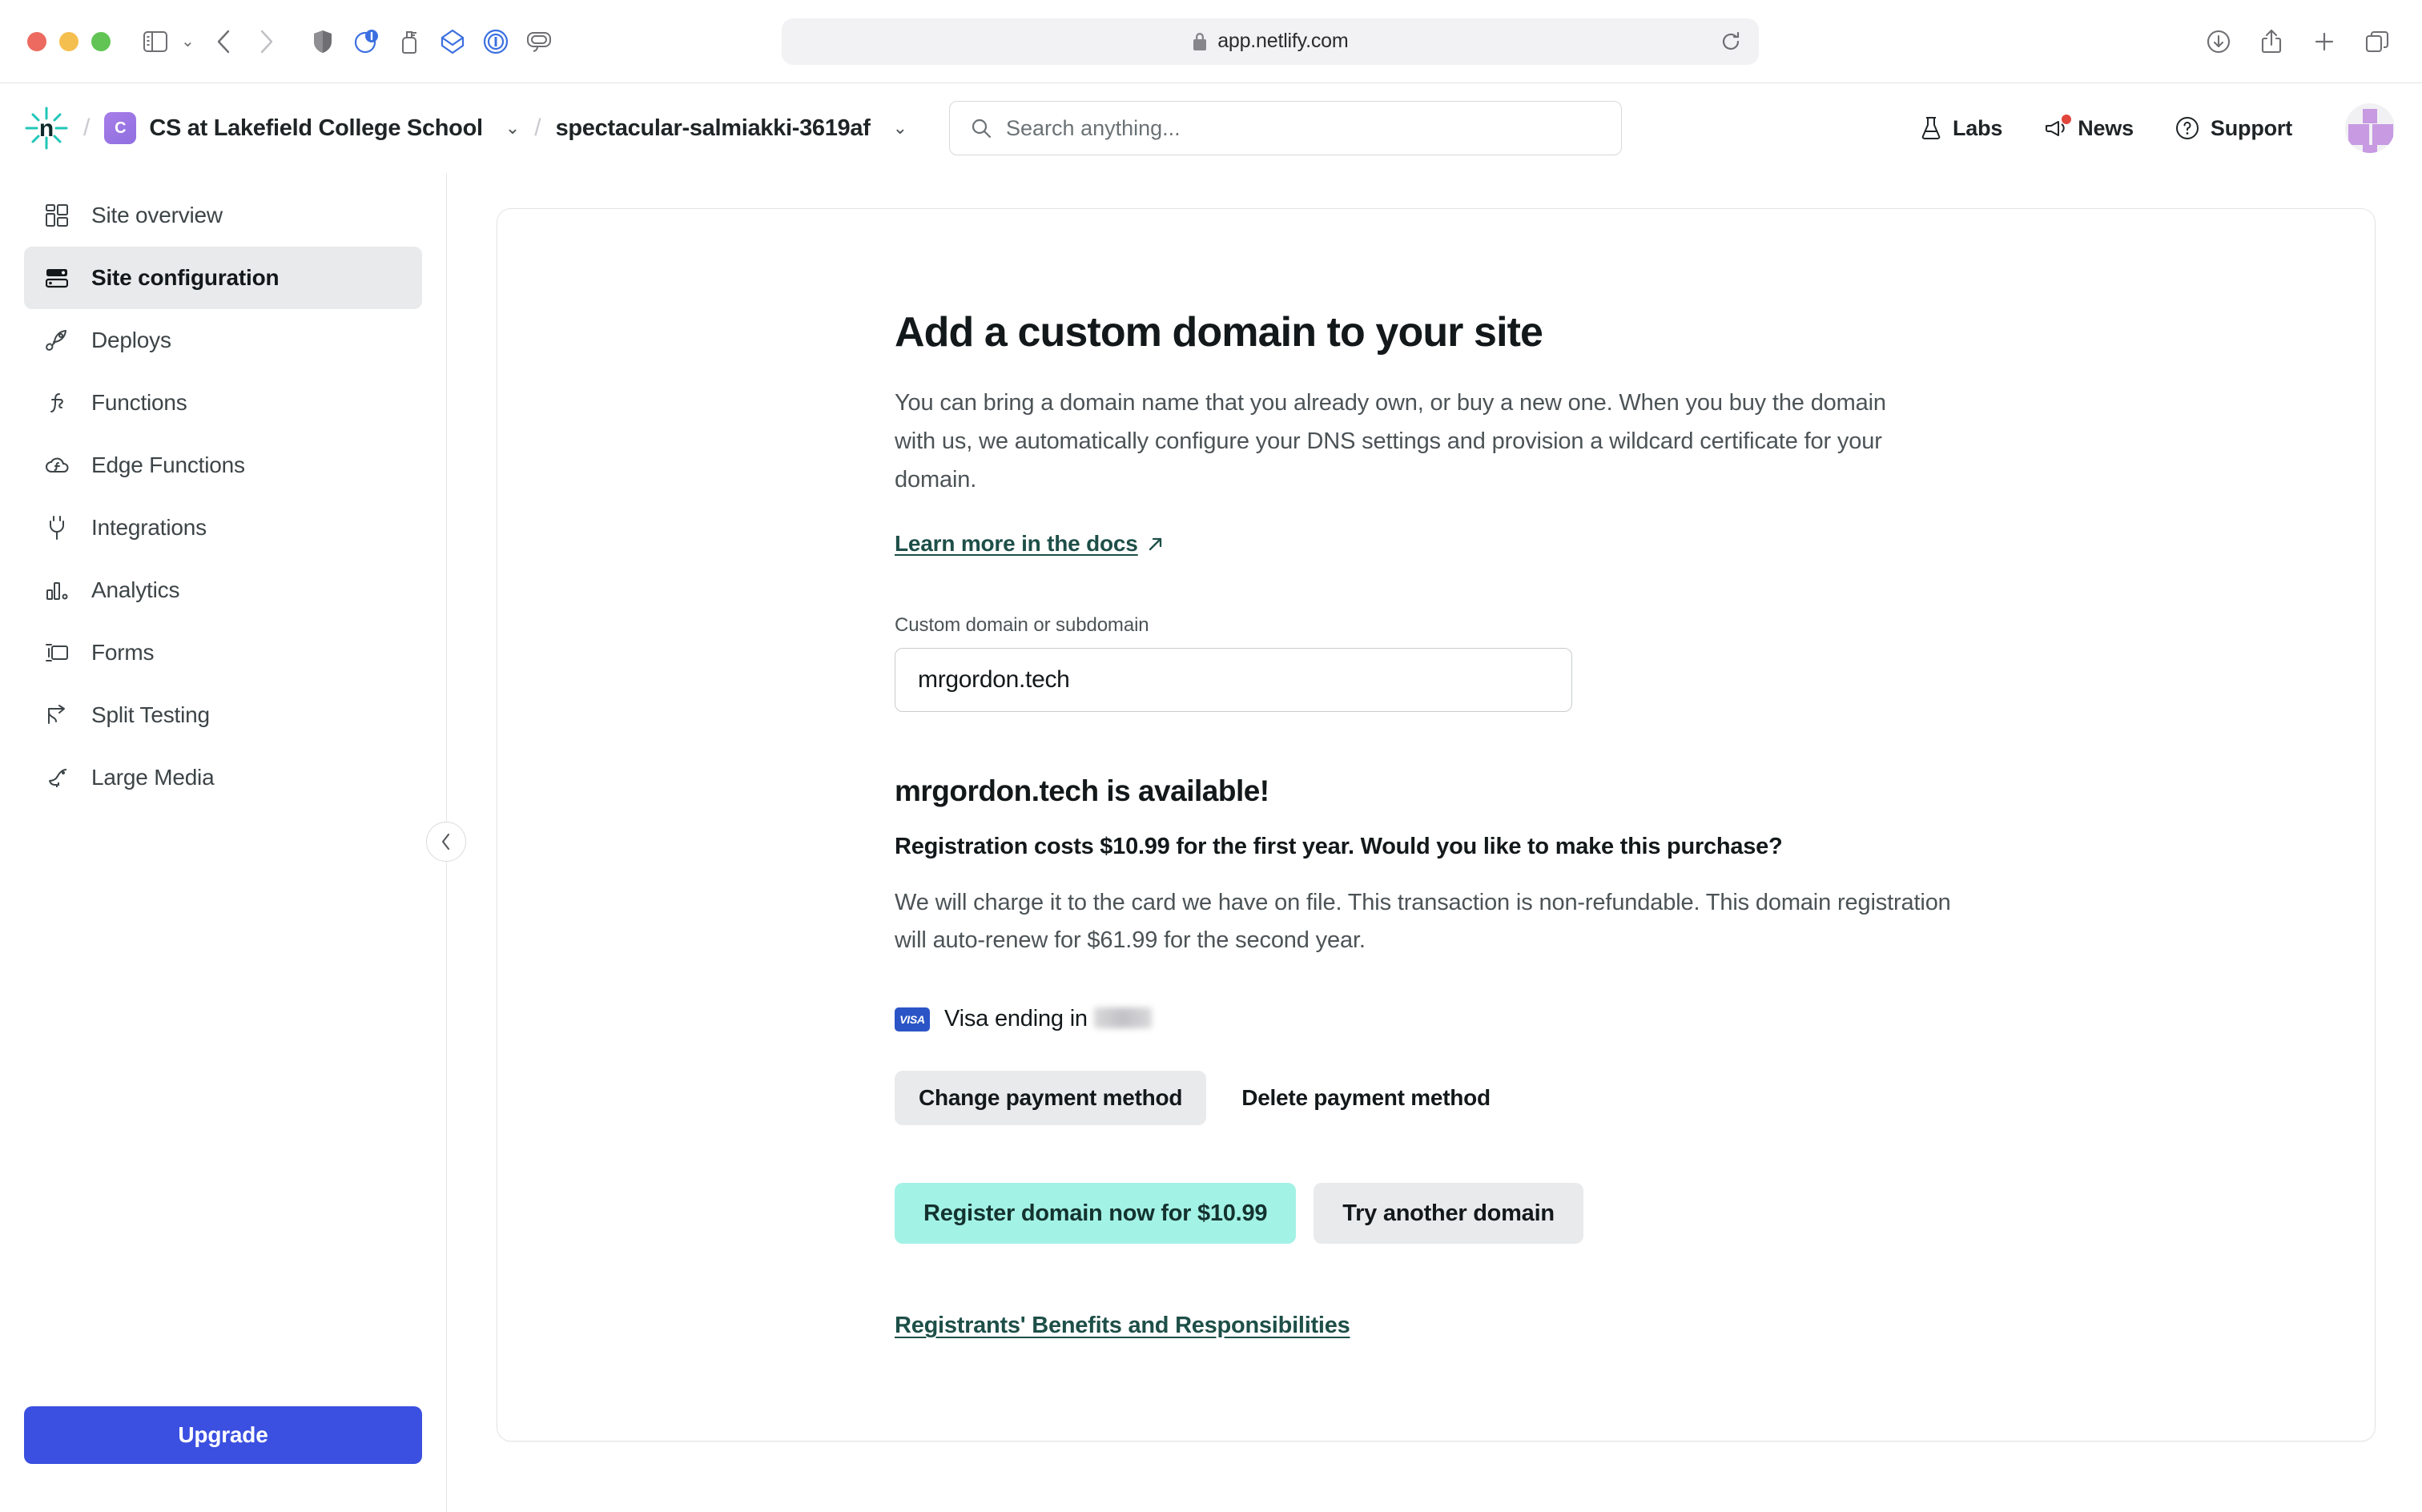 Image resolution: width=2422 pixels, height=1512 pixels. I want to click on sidebar-item-site-configuration: Site configuration, so click(223, 278).